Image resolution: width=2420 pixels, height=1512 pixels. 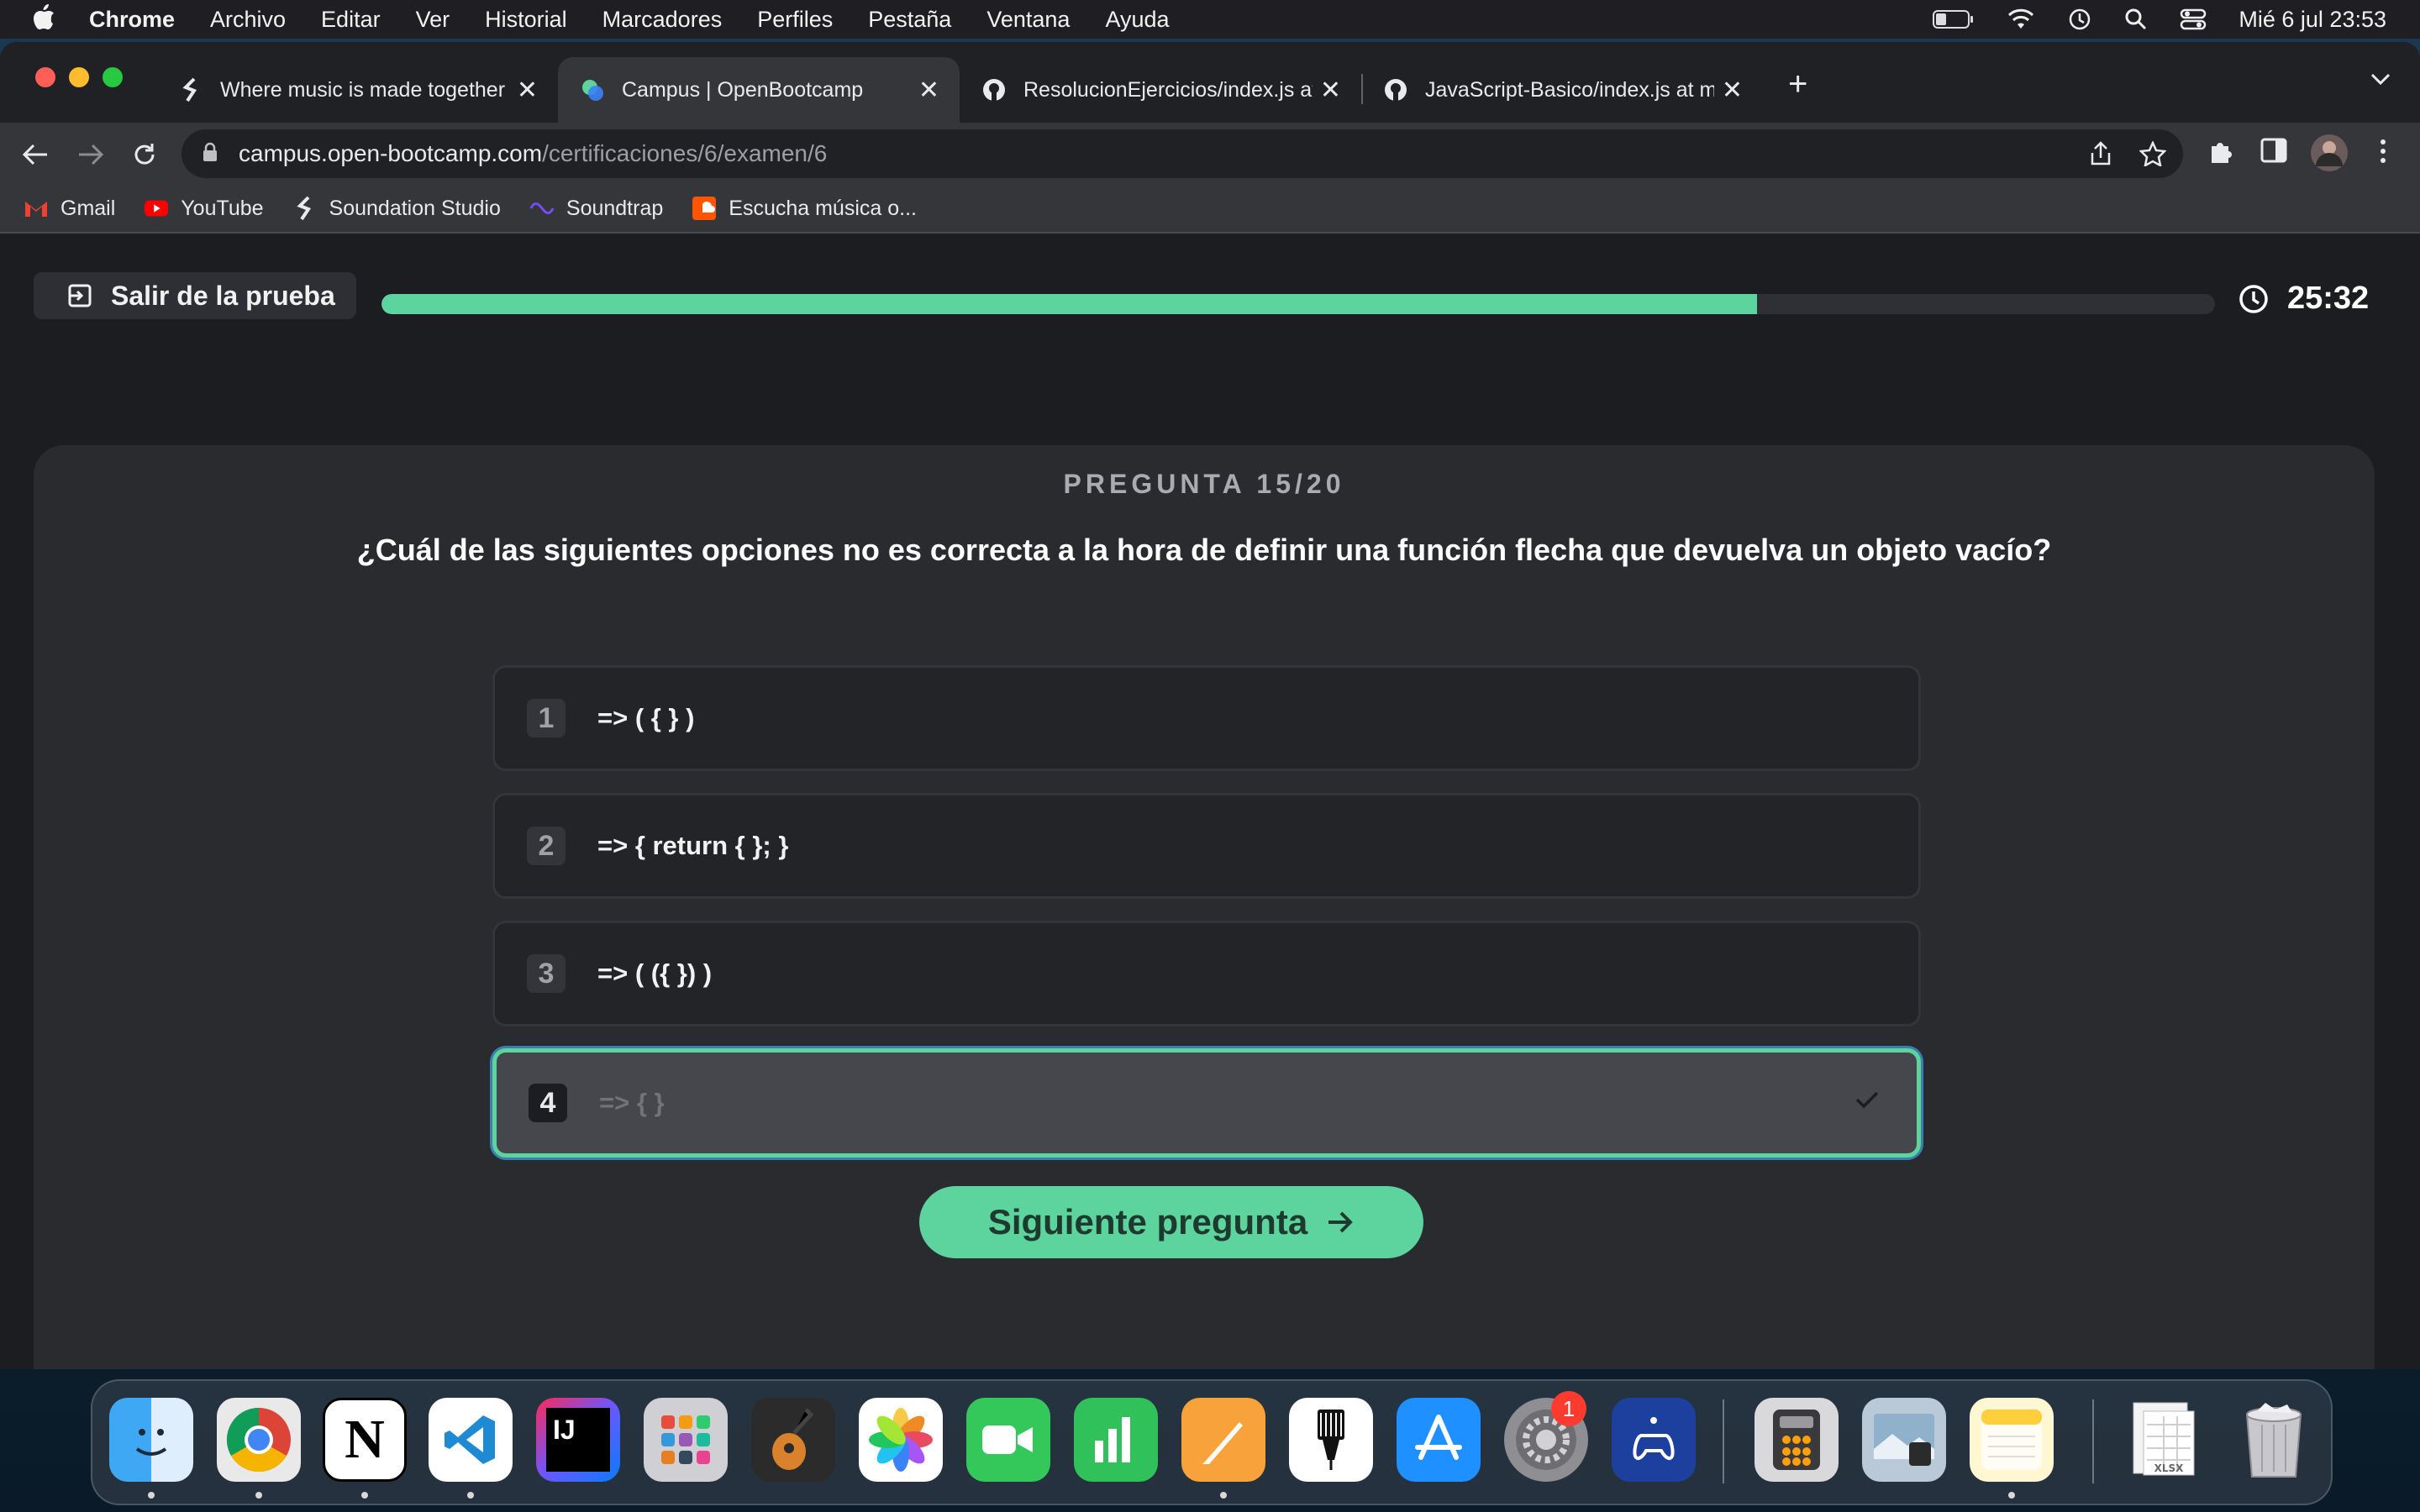 I want to click on tab-soundation: Where music is made together ✕, so click(x=357, y=90).